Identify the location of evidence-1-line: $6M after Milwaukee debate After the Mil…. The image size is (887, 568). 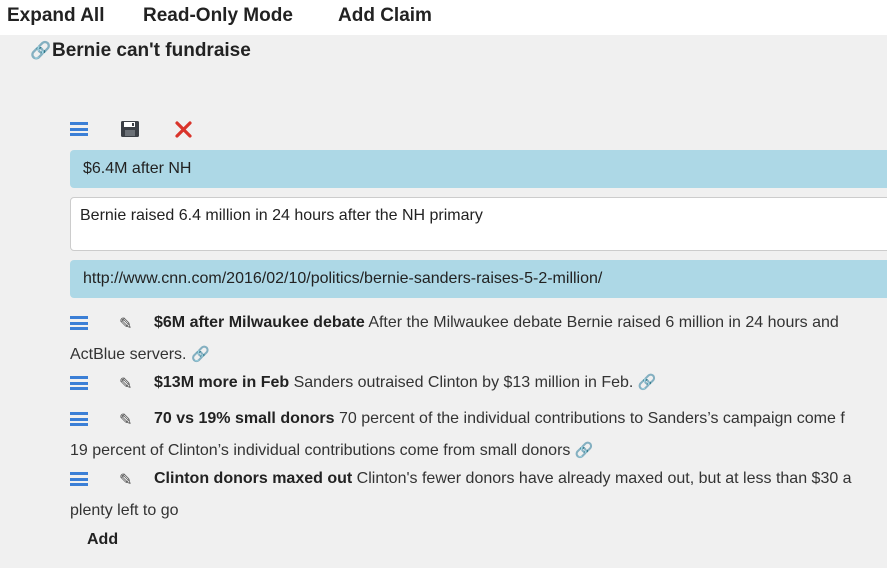
(496, 323).